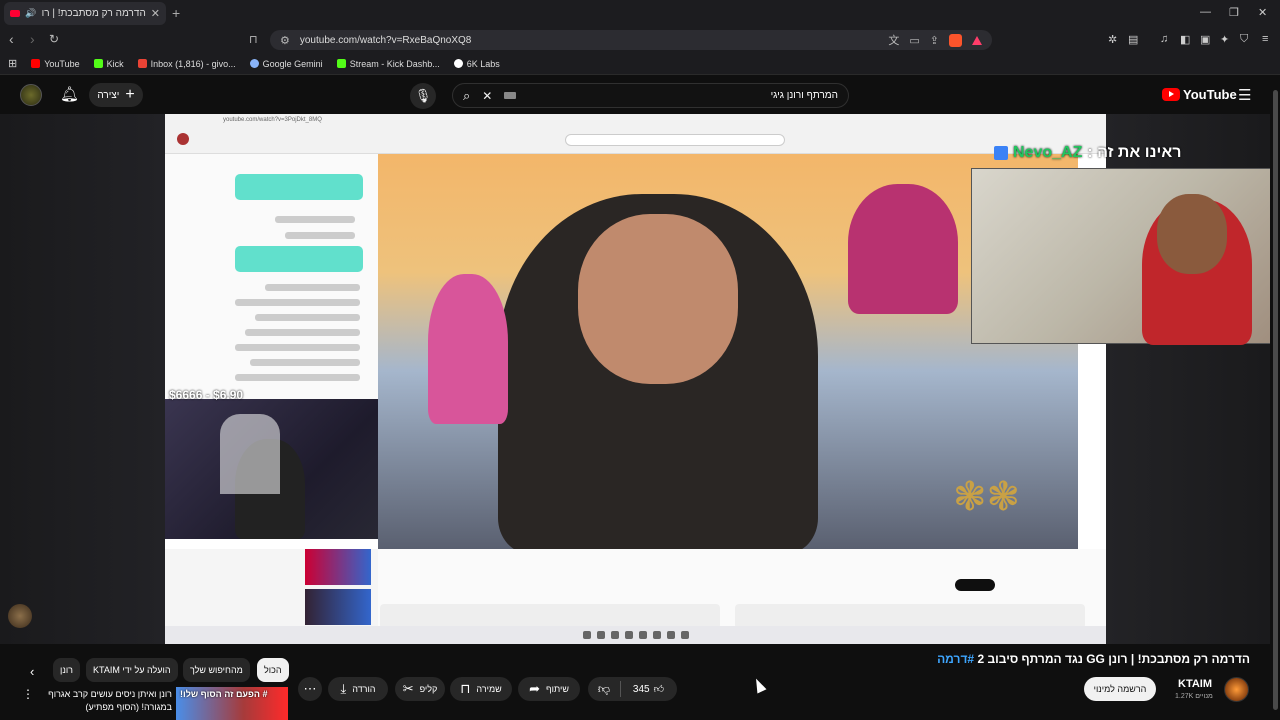 This screenshot has height=720, width=1280. I want to click on new-tab-icon: +, so click(176, 13).